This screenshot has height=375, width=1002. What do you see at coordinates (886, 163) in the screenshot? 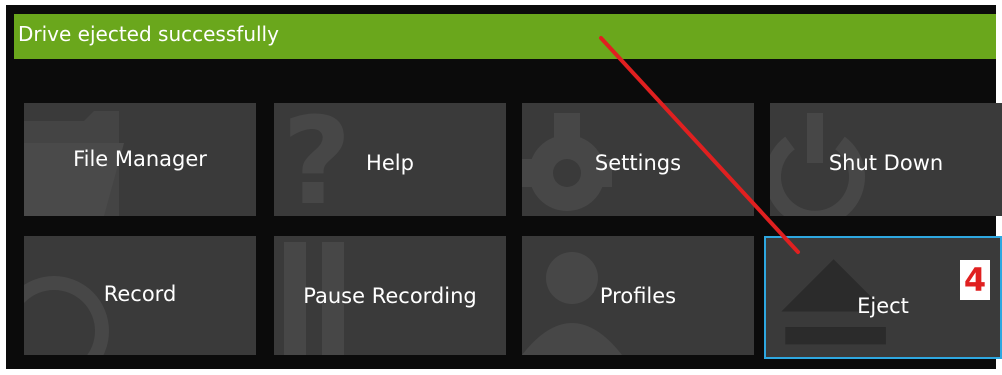
I see `shut-down-label: Shut Down` at bounding box center [886, 163].